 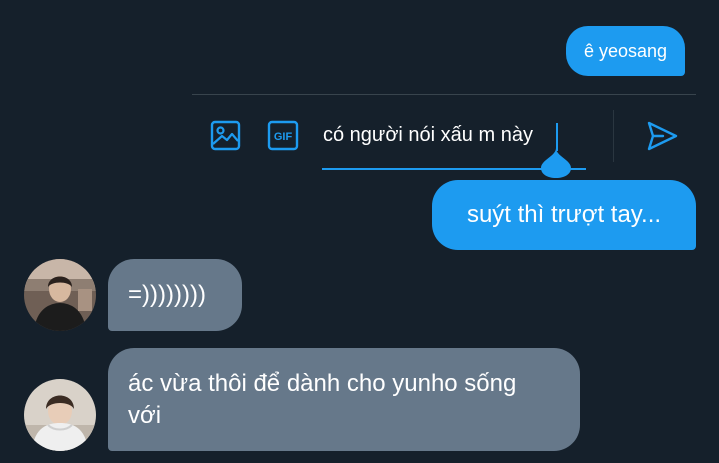 I want to click on text-caret, so click(x=557, y=137).